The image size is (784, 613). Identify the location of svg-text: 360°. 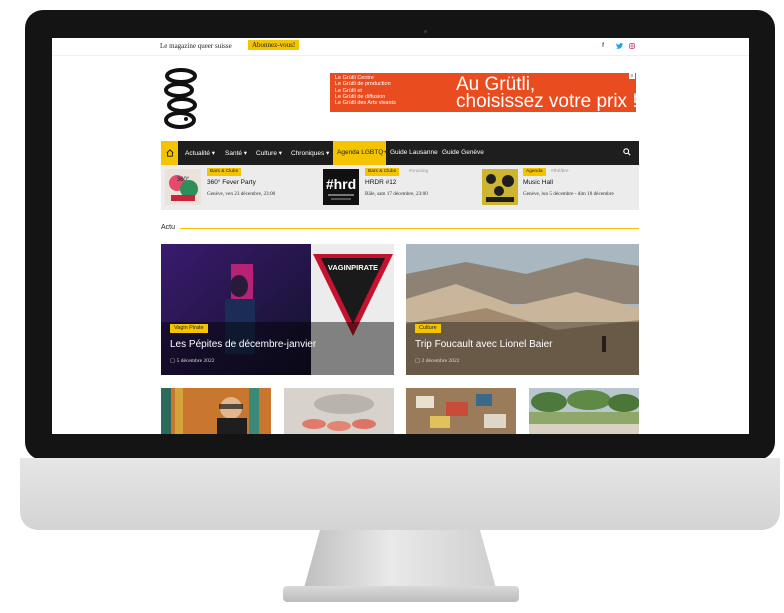
(183, 180).